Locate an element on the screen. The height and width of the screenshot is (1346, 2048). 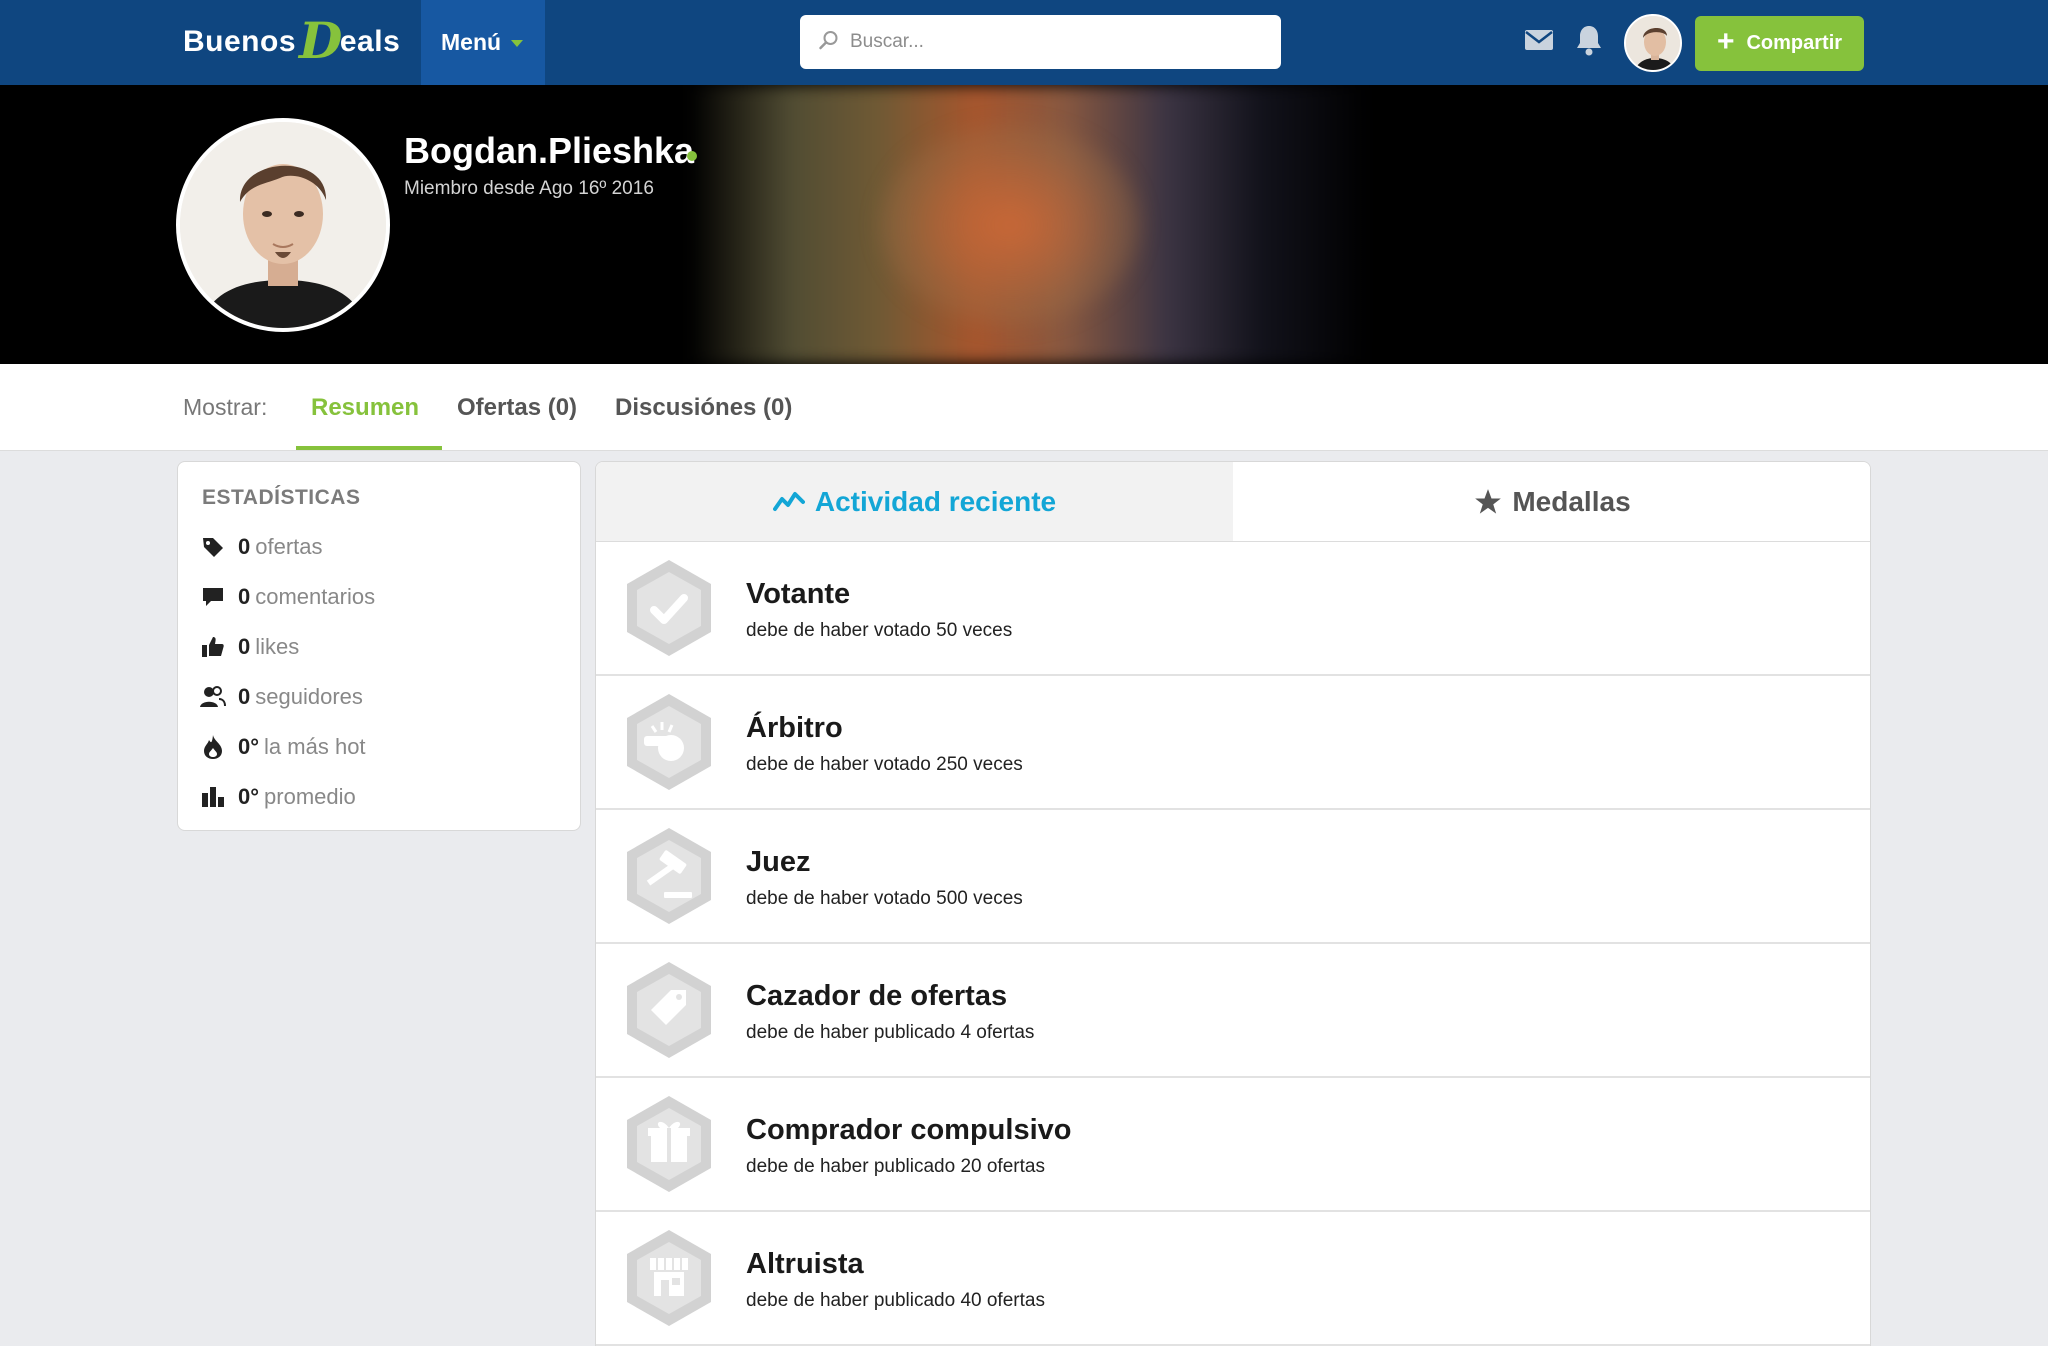
plus-icon: + is located at coordinates (1725, 41).